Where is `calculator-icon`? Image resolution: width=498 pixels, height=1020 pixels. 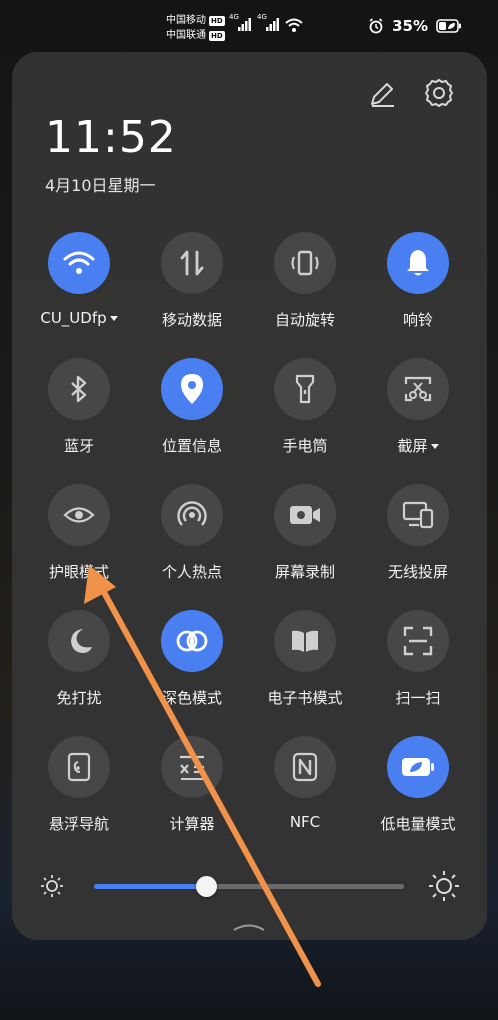
calculator-icon is located at coordinates (192, 767).